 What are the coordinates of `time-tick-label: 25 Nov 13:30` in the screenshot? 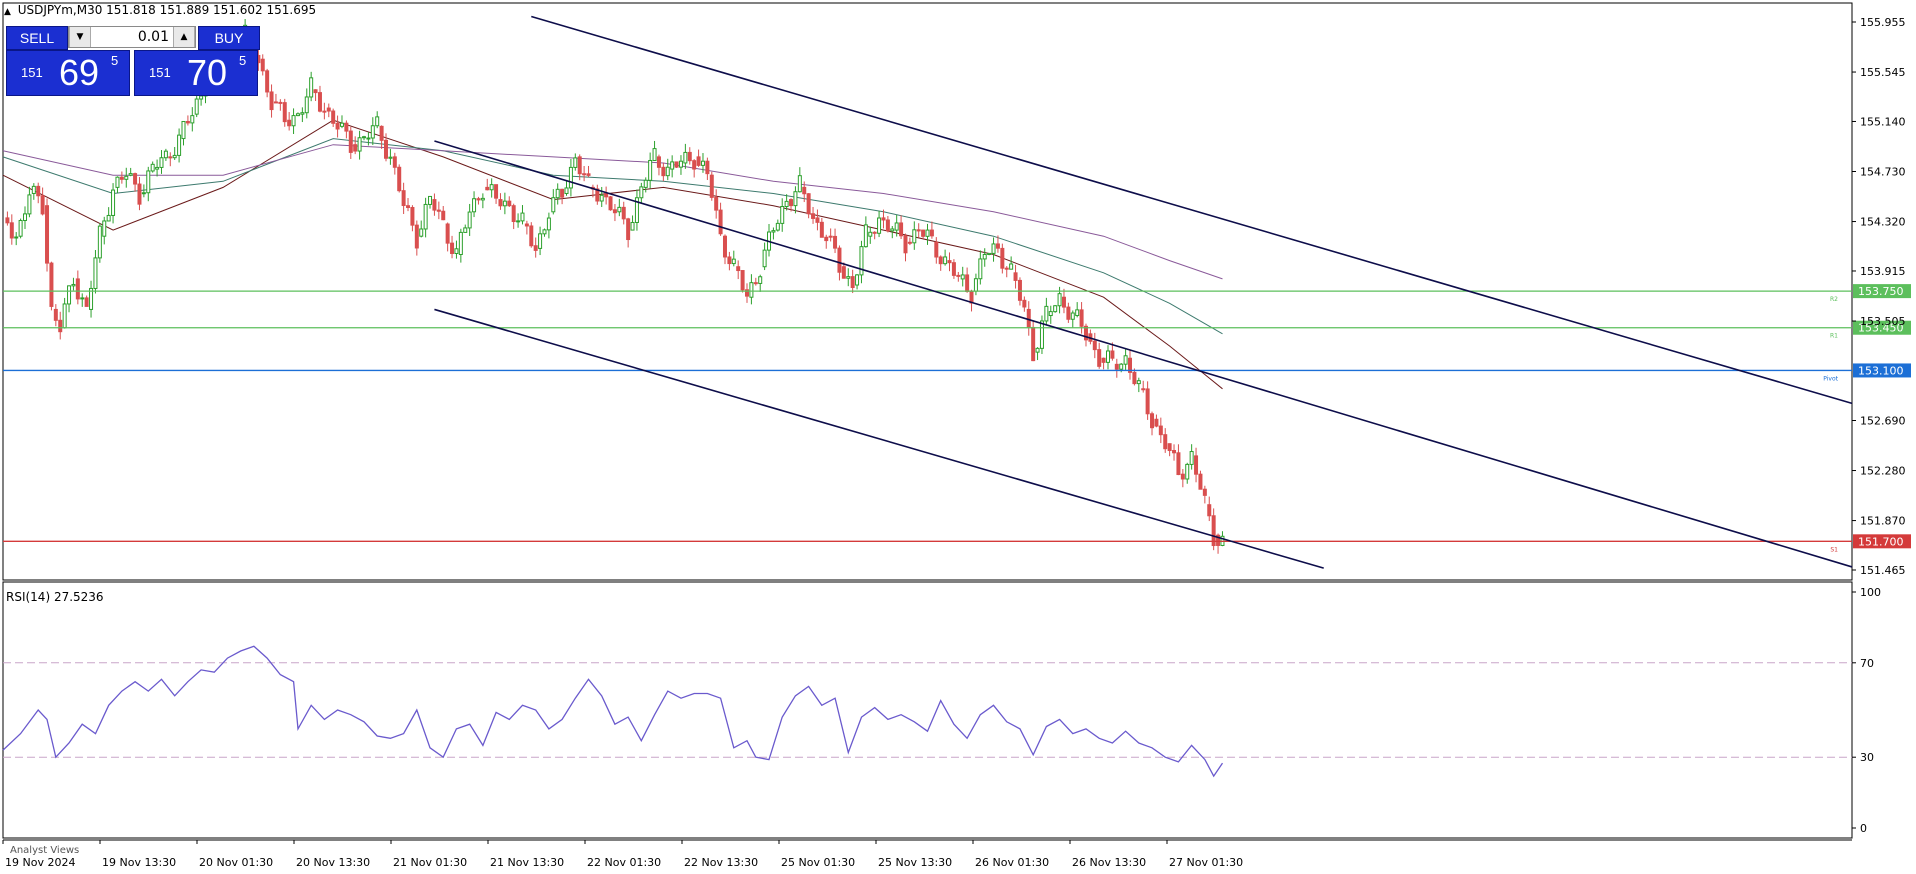 It's located at (915, 862).